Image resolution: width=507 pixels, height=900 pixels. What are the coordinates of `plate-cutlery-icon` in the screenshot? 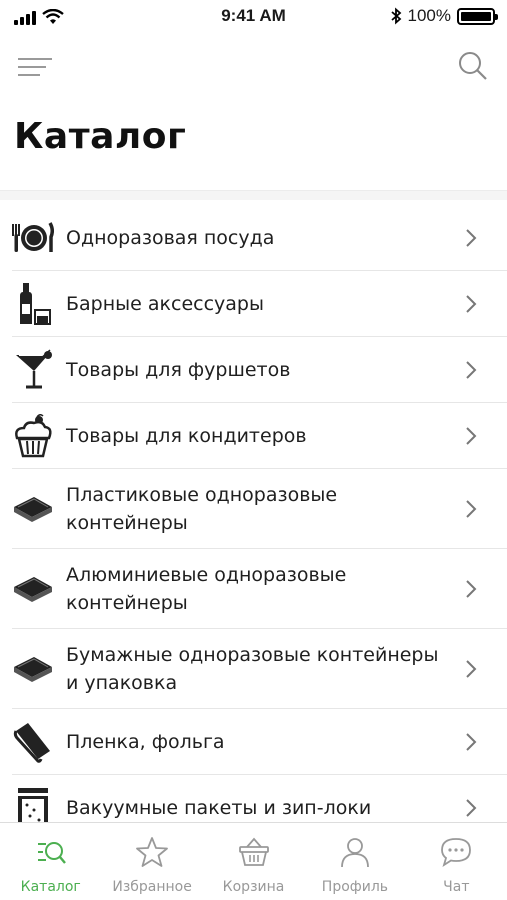 It's located at (33, 238).